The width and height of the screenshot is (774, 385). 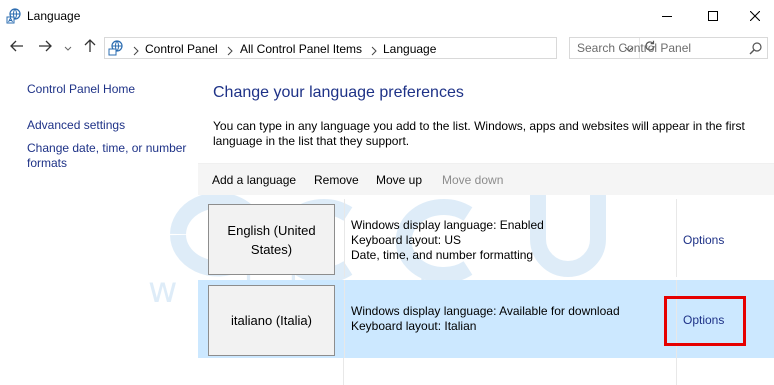 What do you see at coordinates (387, 16) in the screenshot?
I see `title-bar: Language` at bounding box center [387, 16].